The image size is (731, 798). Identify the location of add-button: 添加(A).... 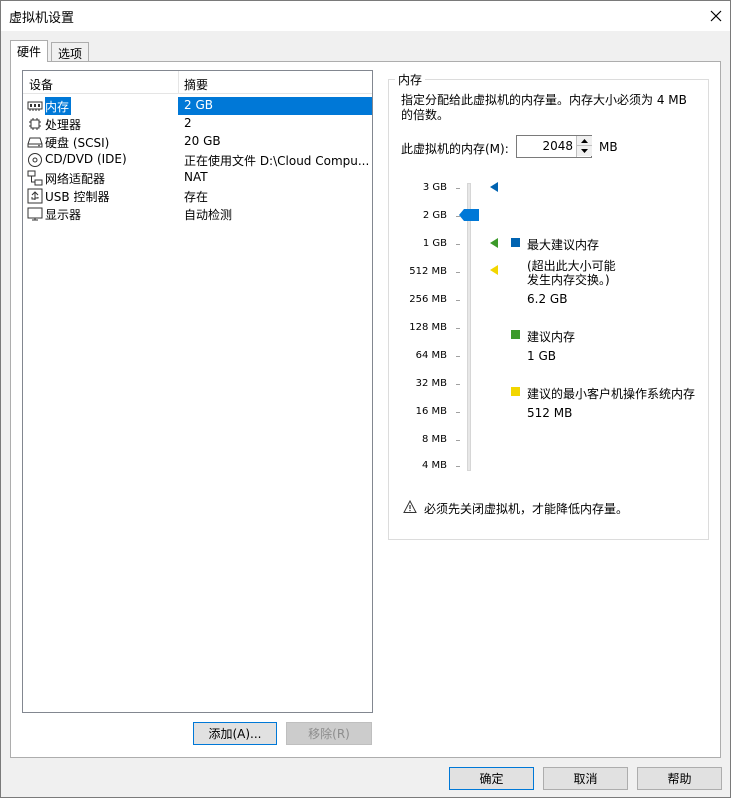
(235, 733).